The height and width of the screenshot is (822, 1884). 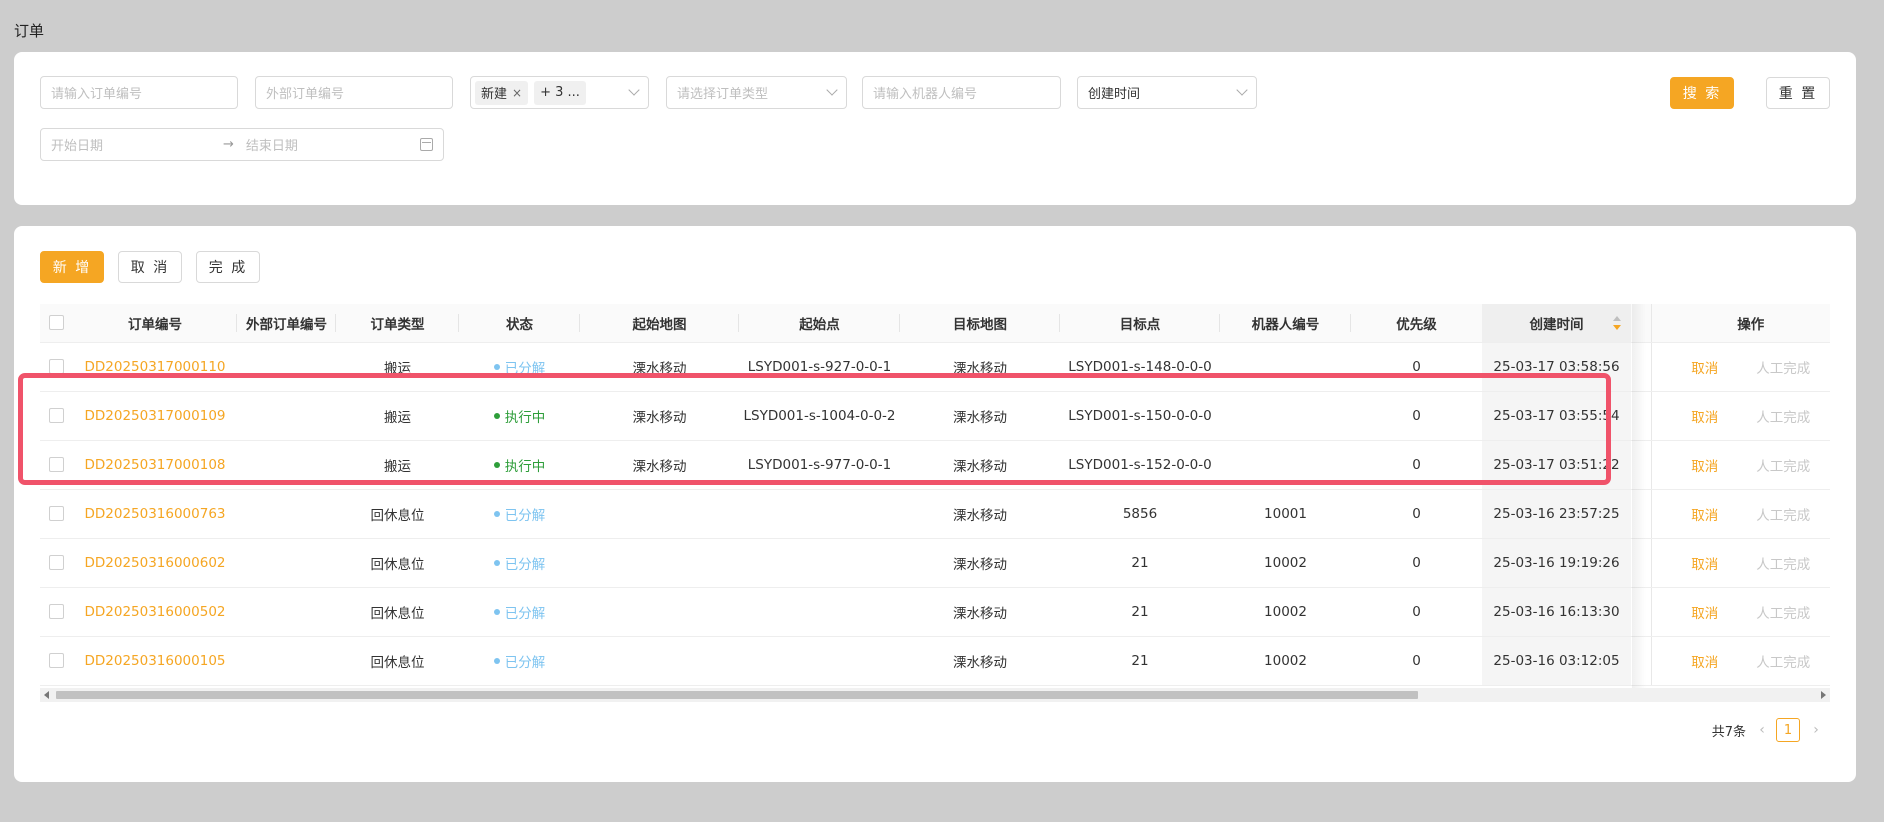 I want to click on status-badge: 已分解, so click(x=519, y=661).